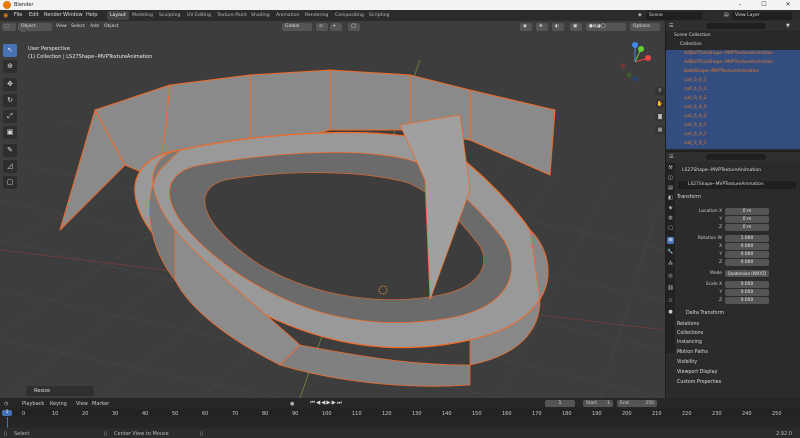 The height and width of the screenshot is (438, 800). Describe the element at coordinates (670, 300) in the screenshot. I see `data-tab-icon: △` at that location.